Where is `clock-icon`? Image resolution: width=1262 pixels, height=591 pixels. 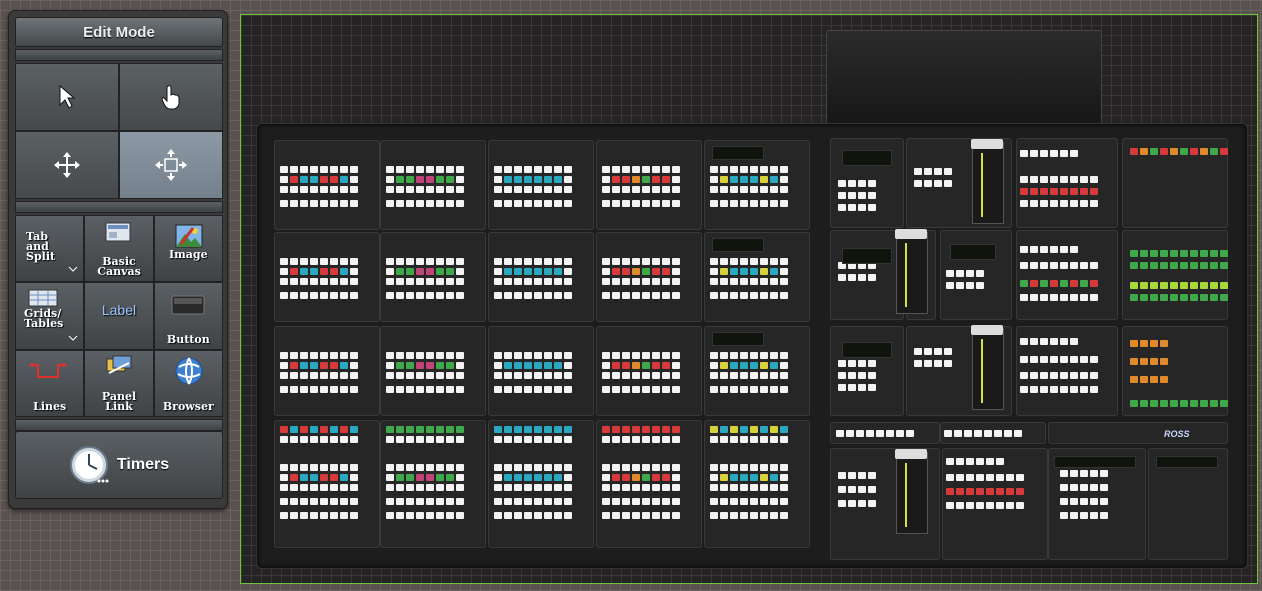 clock-icon is located at coordinates (89, 465).